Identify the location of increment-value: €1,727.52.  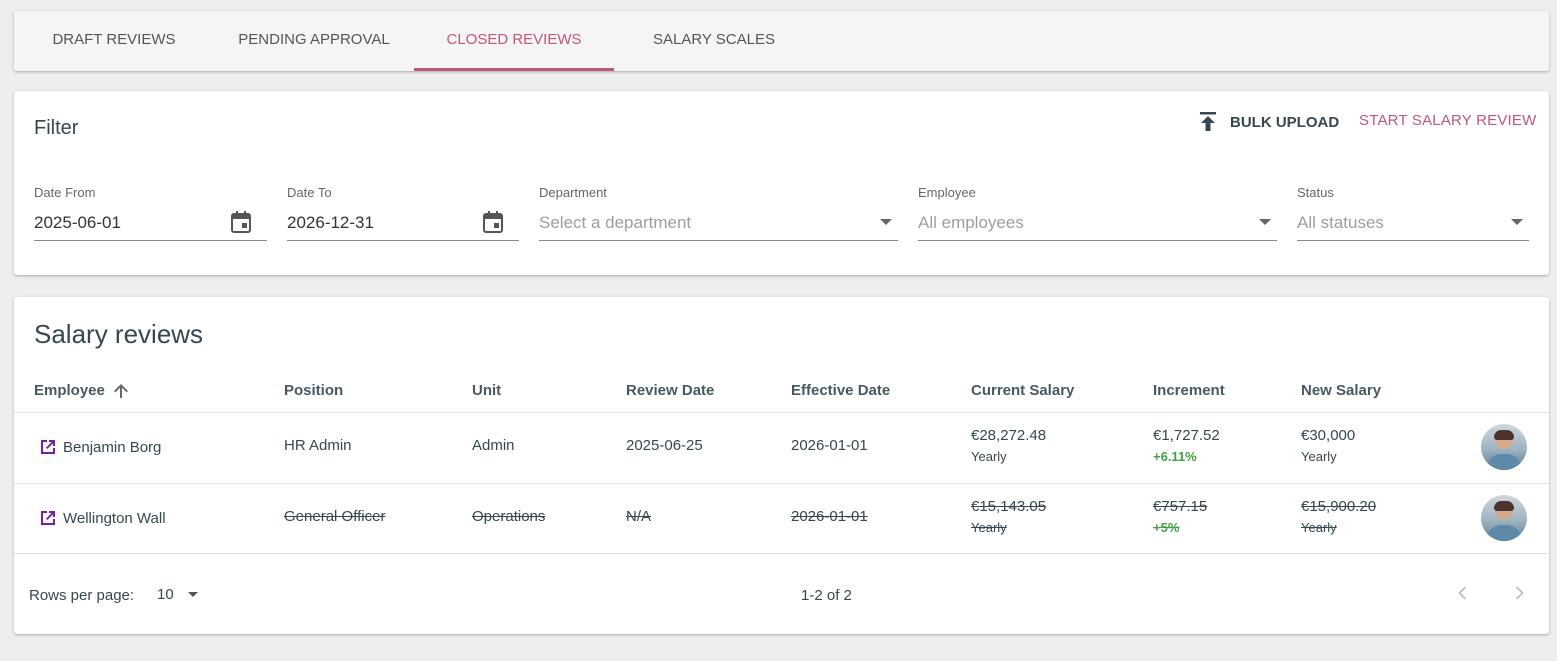
(1186, 435).